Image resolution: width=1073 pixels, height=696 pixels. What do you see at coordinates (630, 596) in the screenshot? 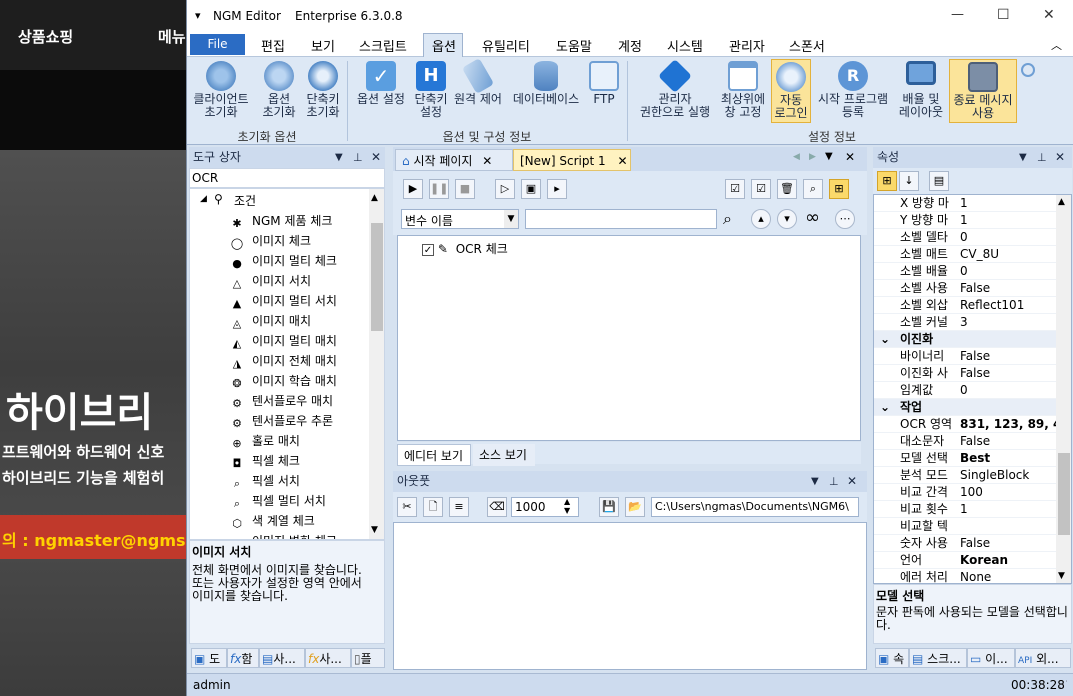
I see `output-log-area` at bounding box center [630, 596].